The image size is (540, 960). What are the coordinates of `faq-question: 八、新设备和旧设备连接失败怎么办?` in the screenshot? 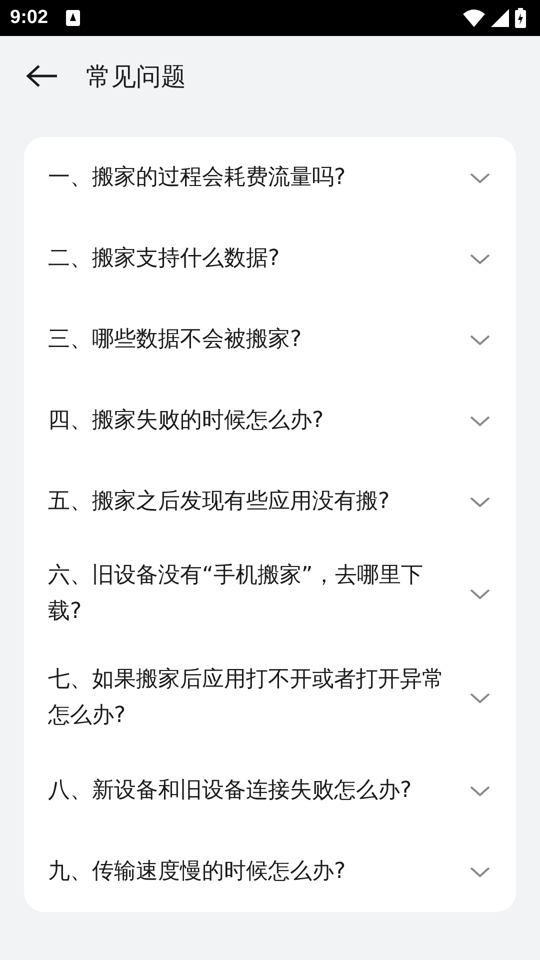 It's located at (230, 790).